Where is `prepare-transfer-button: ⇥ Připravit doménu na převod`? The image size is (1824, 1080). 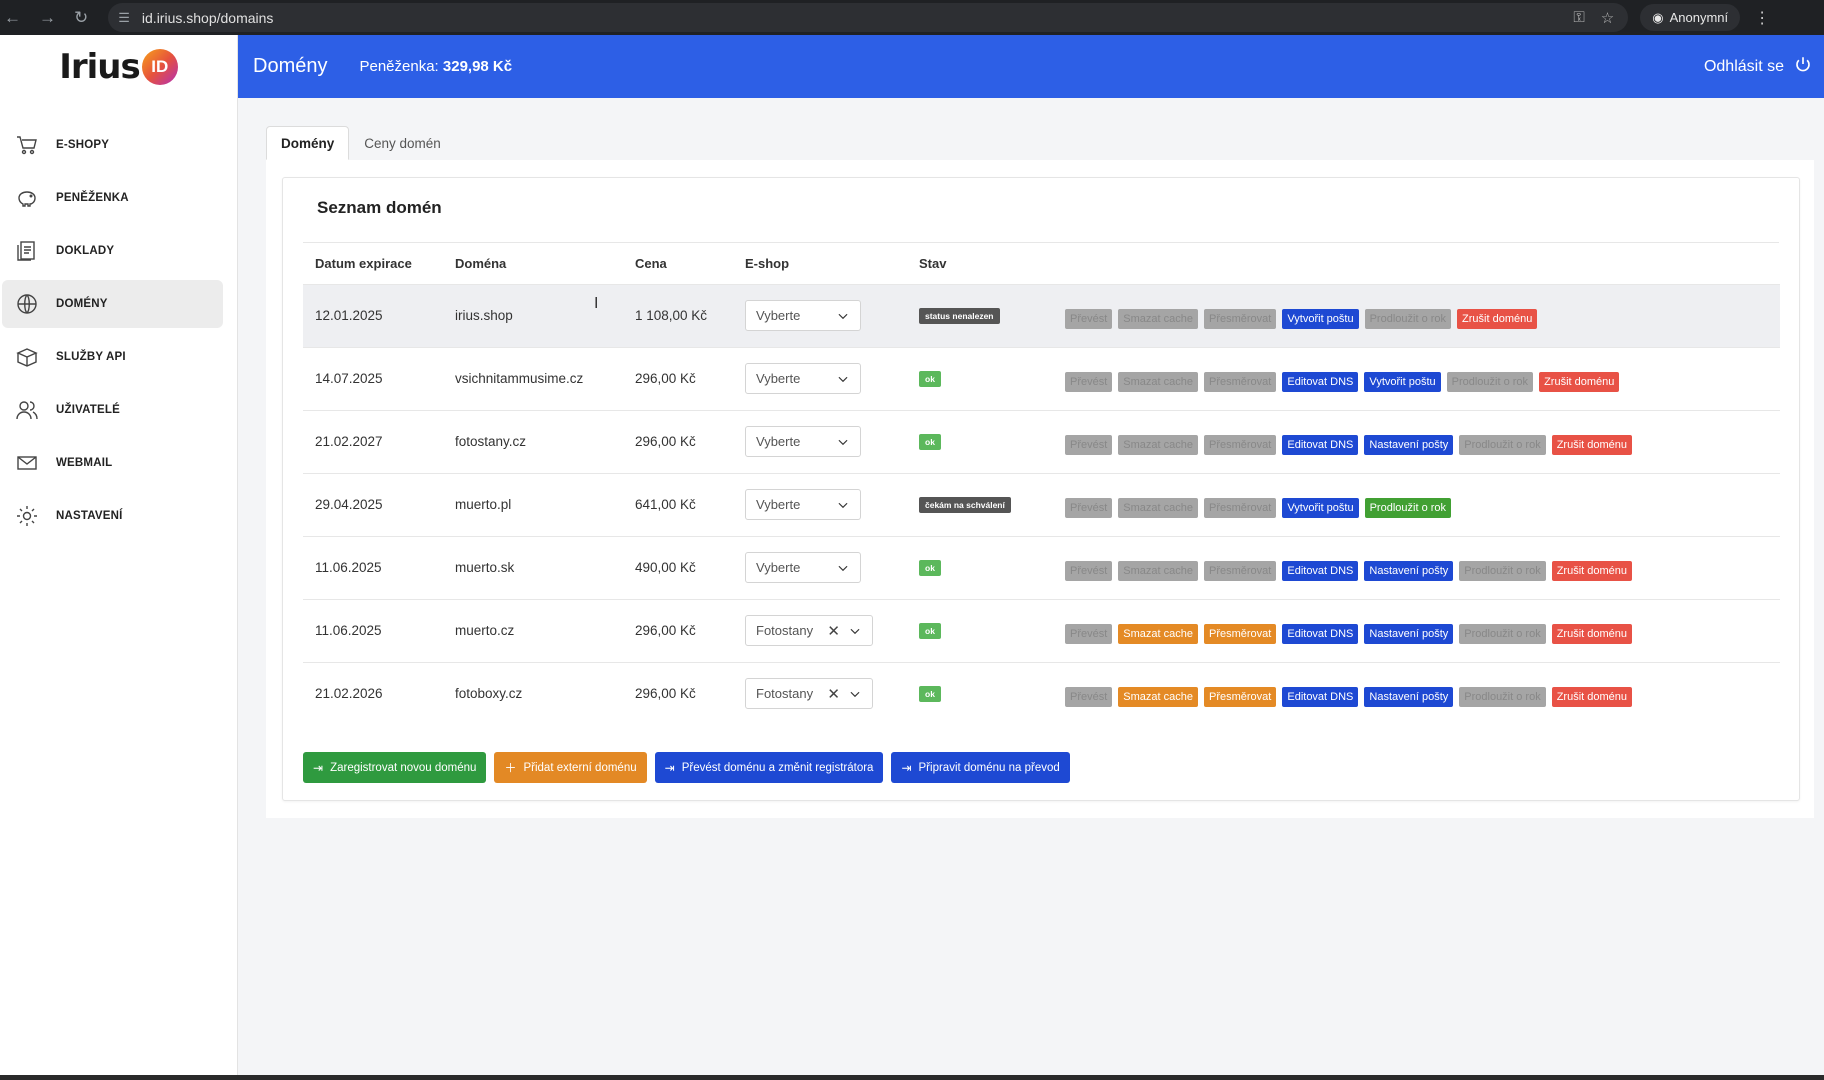 prepare-transfer-button: ⇥ Připravit doménu na převod is located at coordinates (980, 767).